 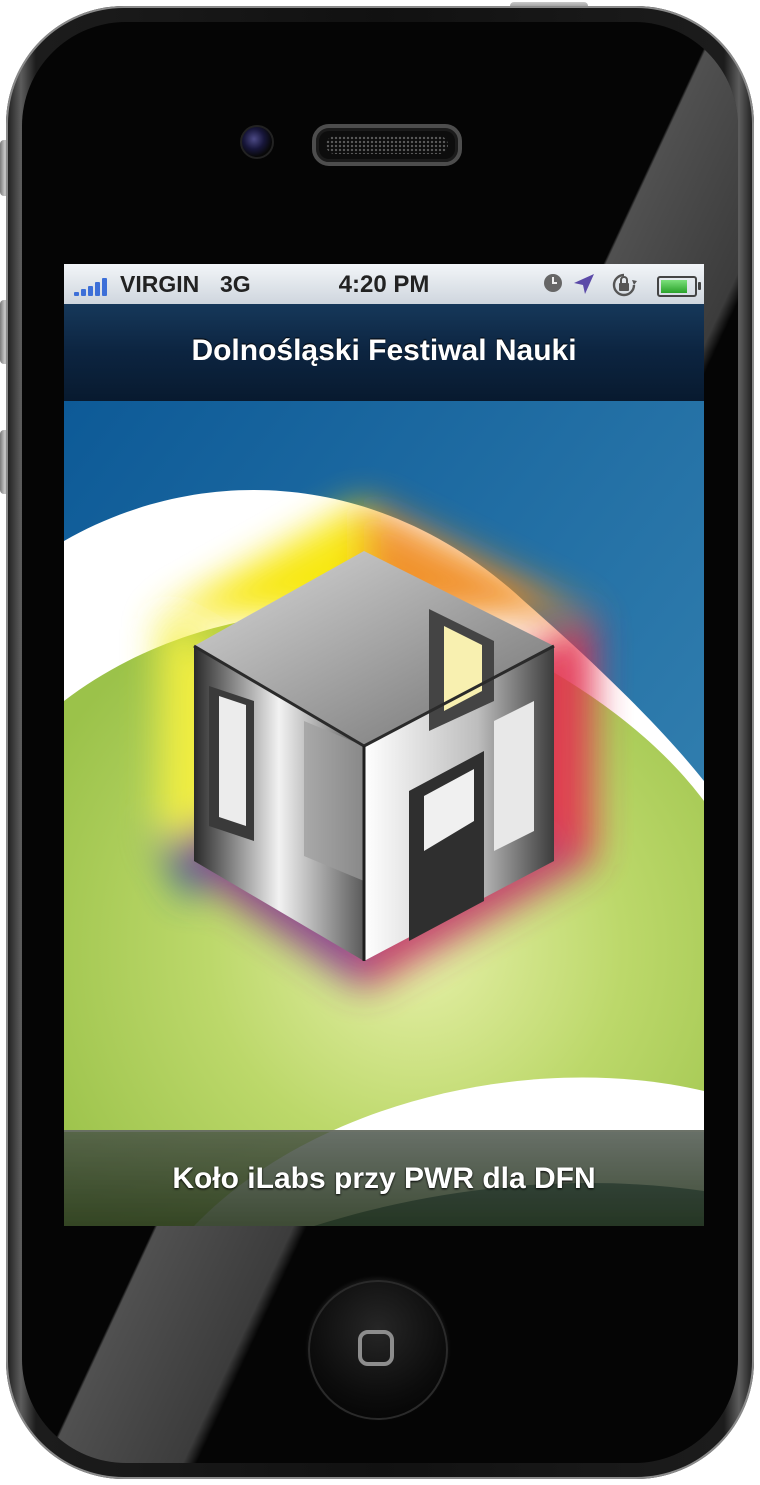 I want to click on rotation-lock-icon, so click(x=624, y=288).